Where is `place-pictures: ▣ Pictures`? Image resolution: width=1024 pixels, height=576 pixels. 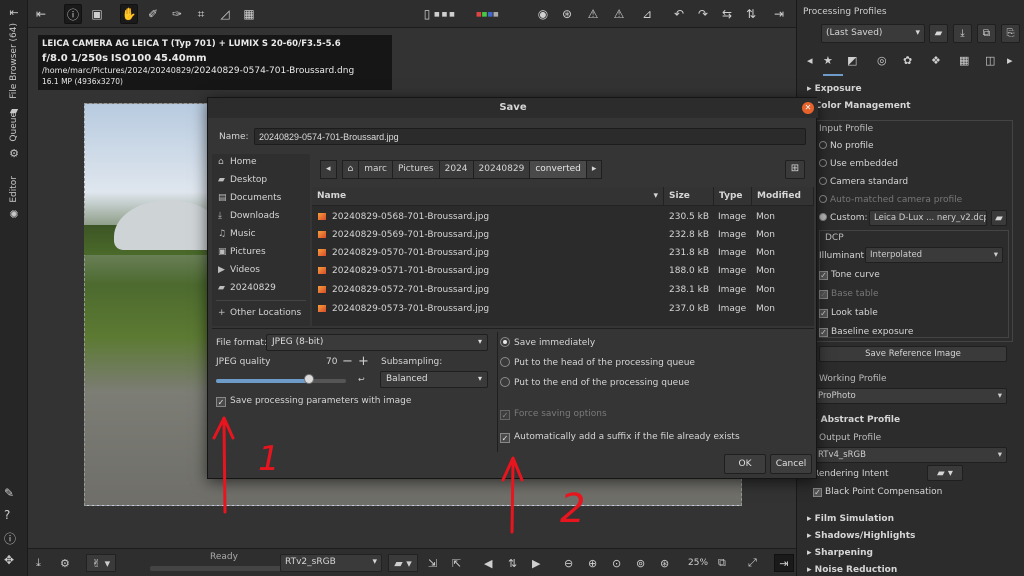
place-pictures: ▣ Pictures is located at coordinates (242, 252).